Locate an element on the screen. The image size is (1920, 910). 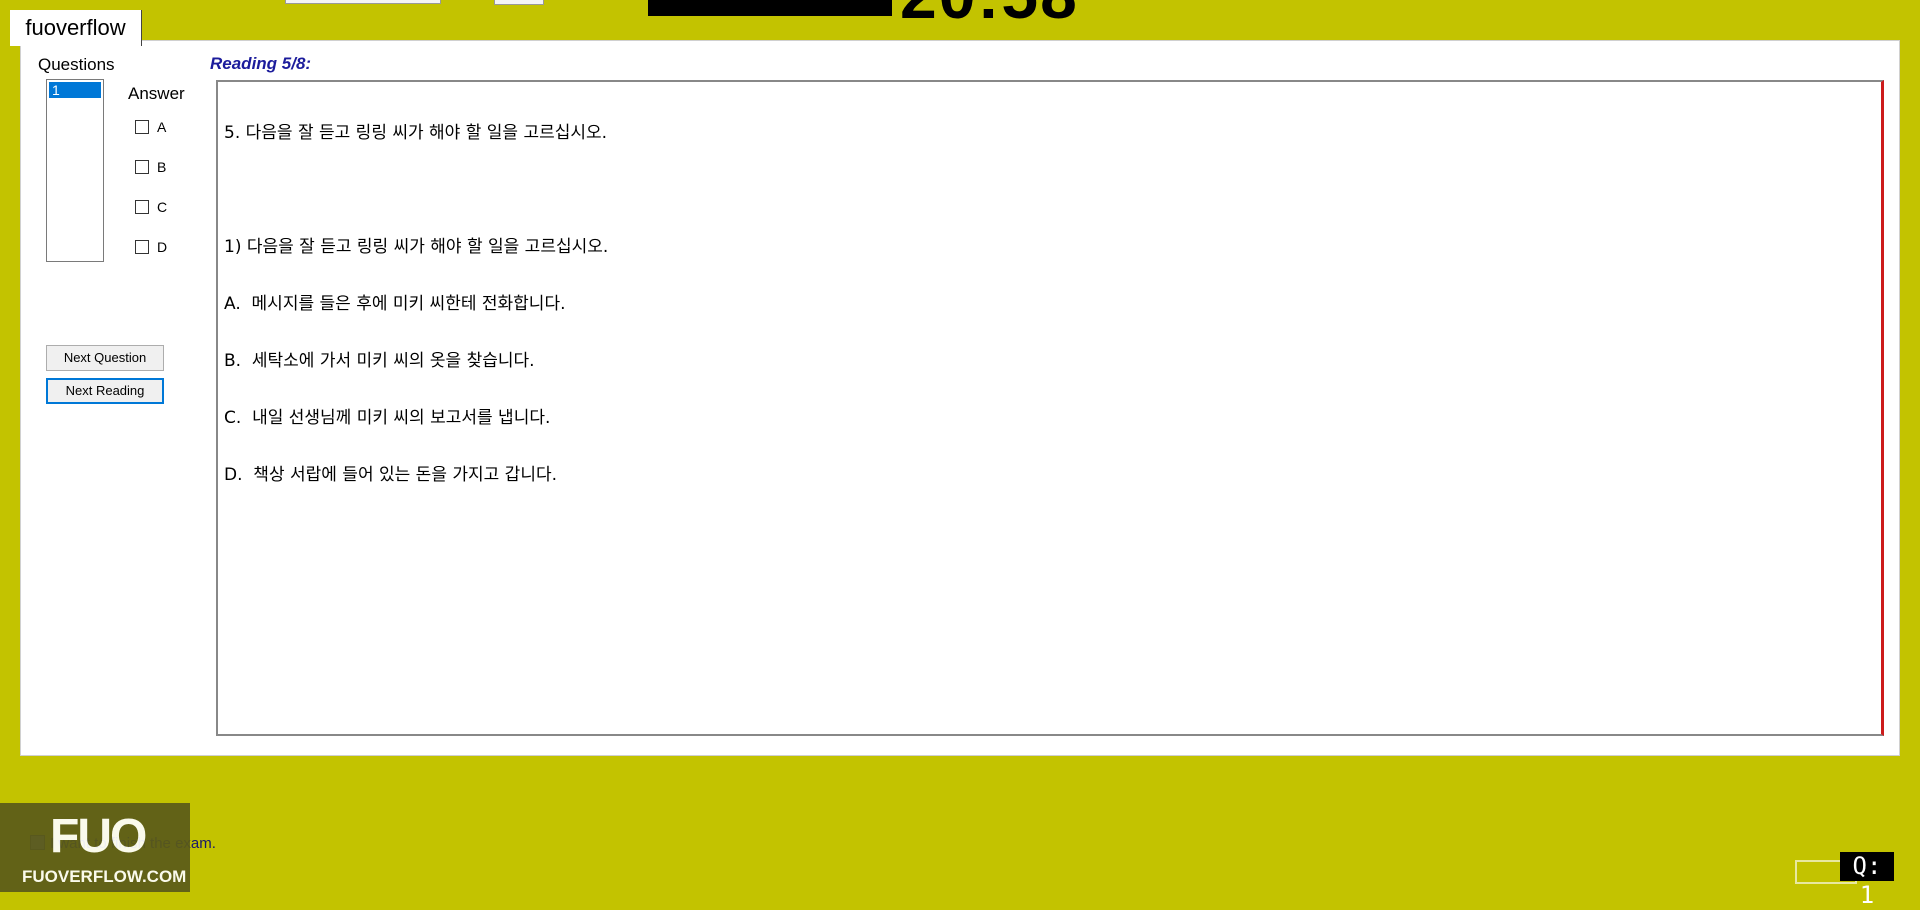
reading-line: C. 내일 선생님께 미키 씨의 보고서를 냅니다. is located at coordinates (387, 418).